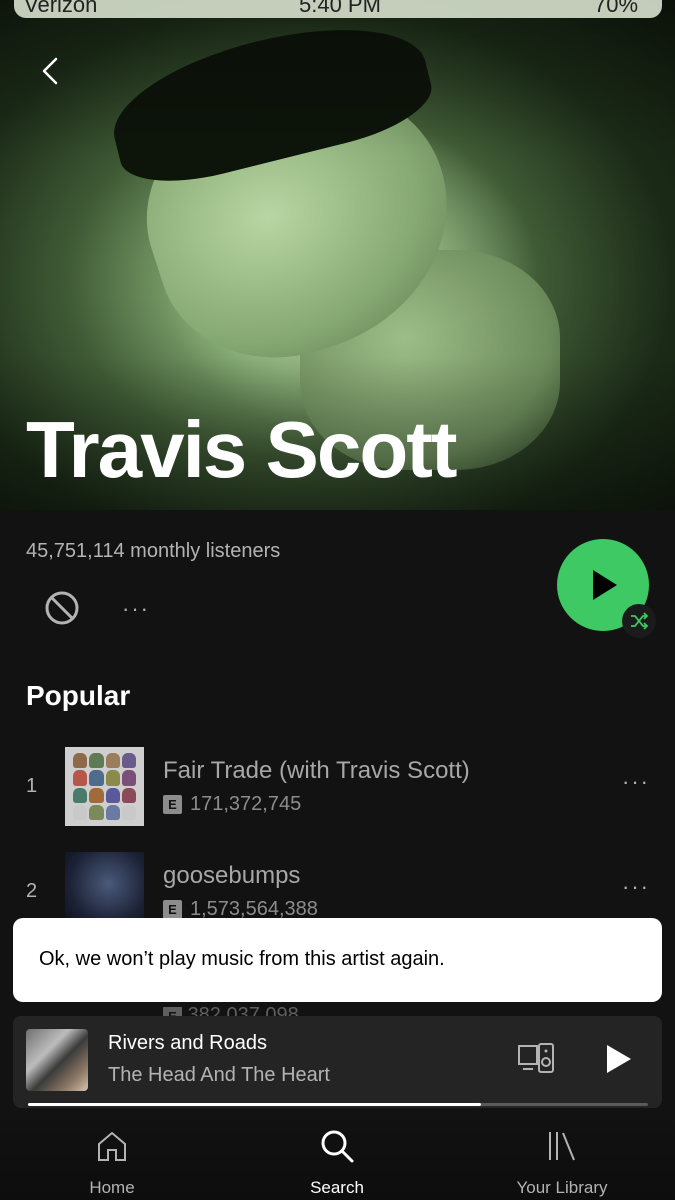  What do you see at coordinates (136, 609) in the screenshot?
I see `more-options-button: ···` at bounding box center [136, 609].